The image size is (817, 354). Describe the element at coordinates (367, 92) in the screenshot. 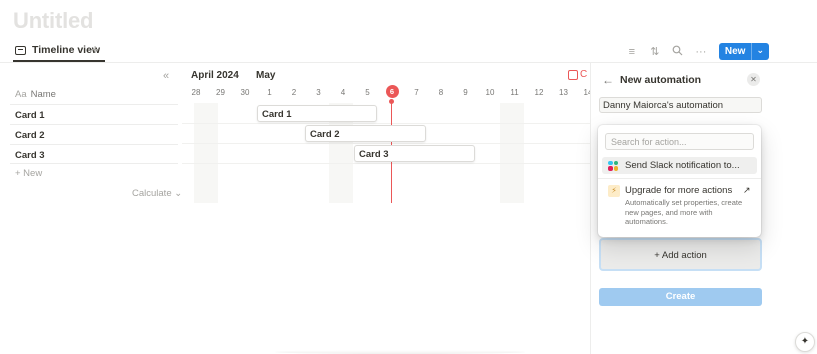

I see `day-label: 5` at that location.